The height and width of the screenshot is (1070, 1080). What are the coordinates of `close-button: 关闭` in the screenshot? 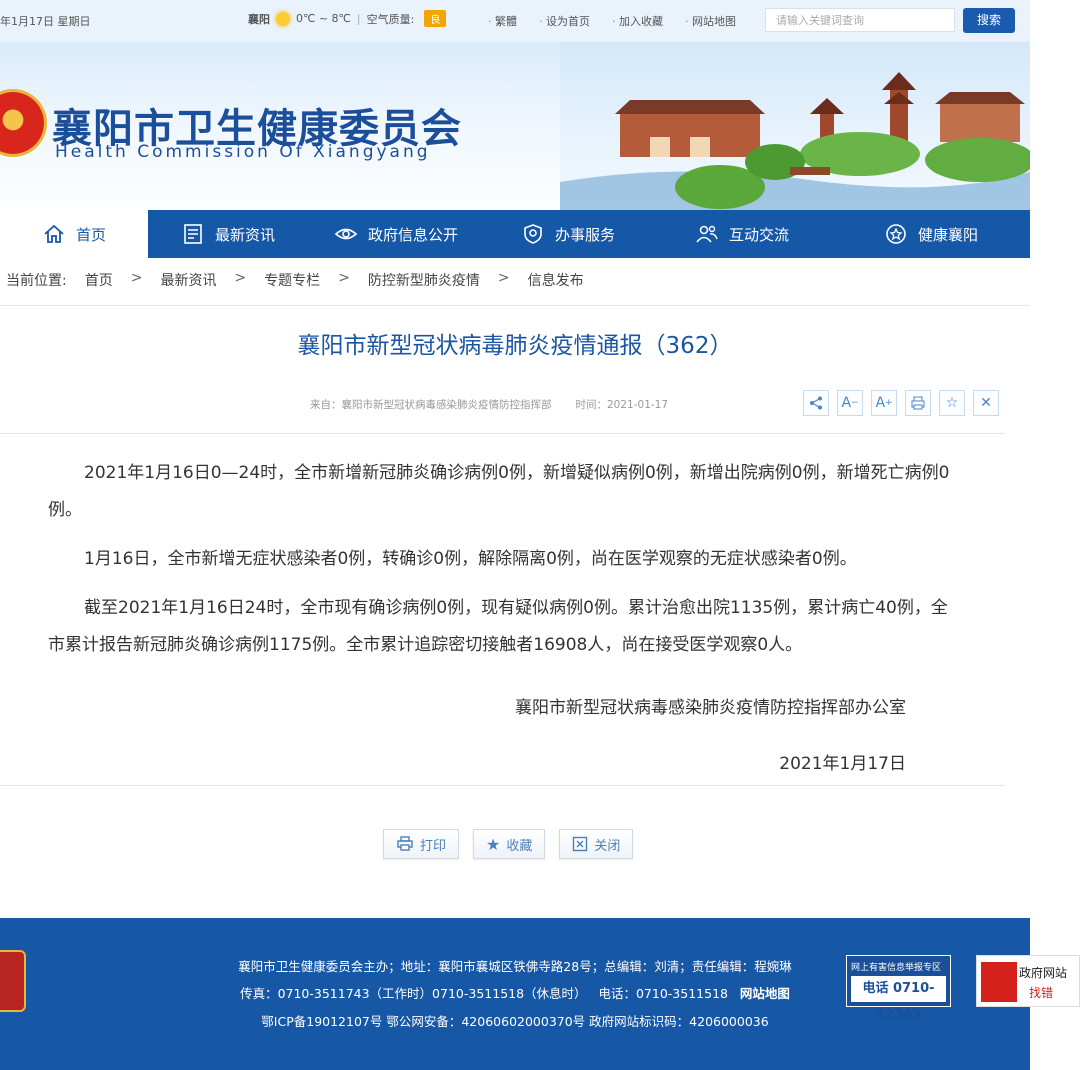 It's located at (596, 844).